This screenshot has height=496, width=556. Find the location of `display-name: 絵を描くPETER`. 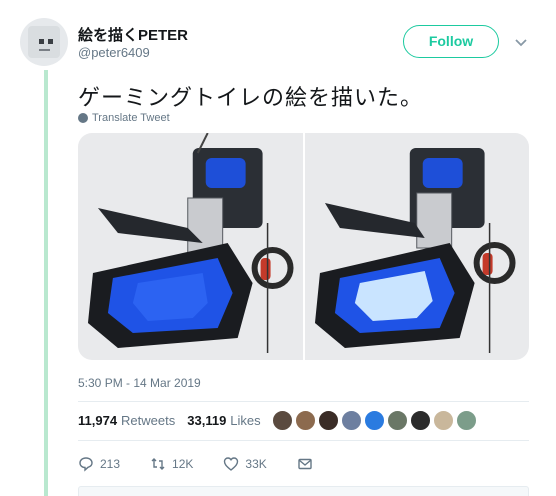

display-name: 絵を描くPETER is located at coordinates (133, 34).